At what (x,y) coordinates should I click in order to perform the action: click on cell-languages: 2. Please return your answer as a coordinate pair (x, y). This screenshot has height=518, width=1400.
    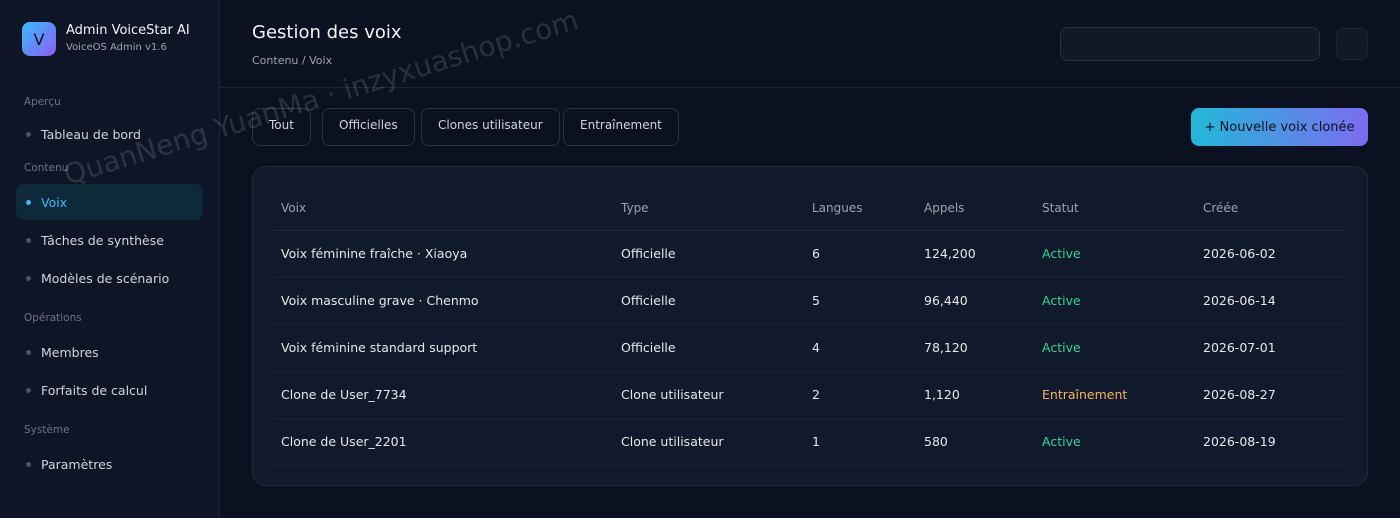
    Looking at the image, I should click on (860, 395).